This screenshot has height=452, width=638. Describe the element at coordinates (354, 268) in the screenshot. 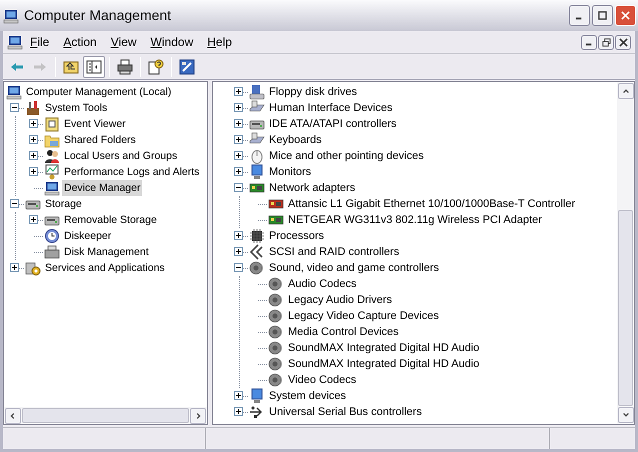

I see `tree-item: Sound, video and game controllers` at that location.